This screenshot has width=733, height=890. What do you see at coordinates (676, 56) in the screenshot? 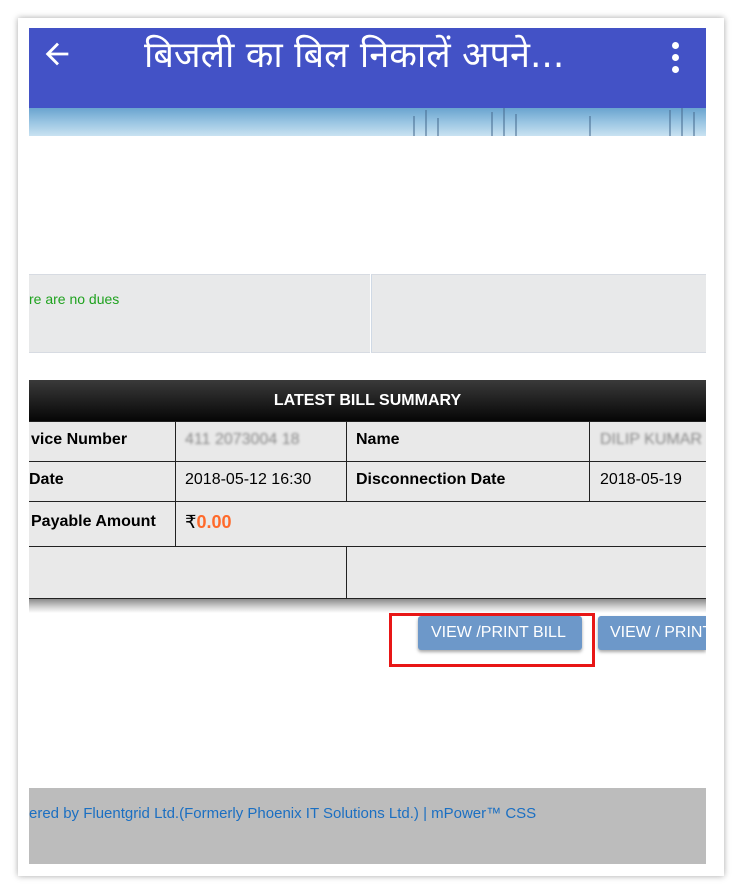
I see `more-options-button` at bounding box center [676, 56].